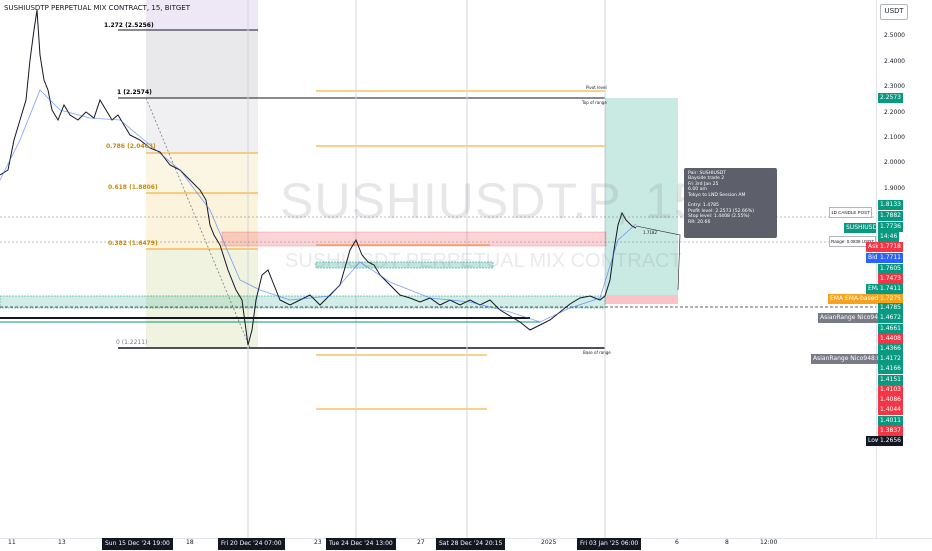  Describe the element at coordinates (894, 86) in the screenshot. I see `price-tick: 2.3000` at that location.